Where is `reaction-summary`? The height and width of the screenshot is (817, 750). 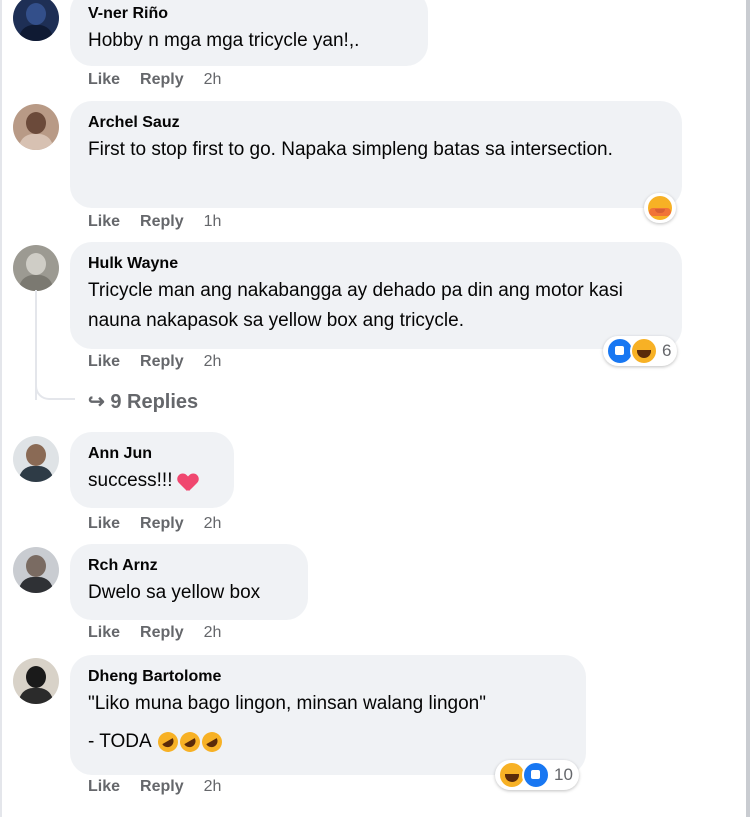
reaction-summary is located at coordinates (660, 208).